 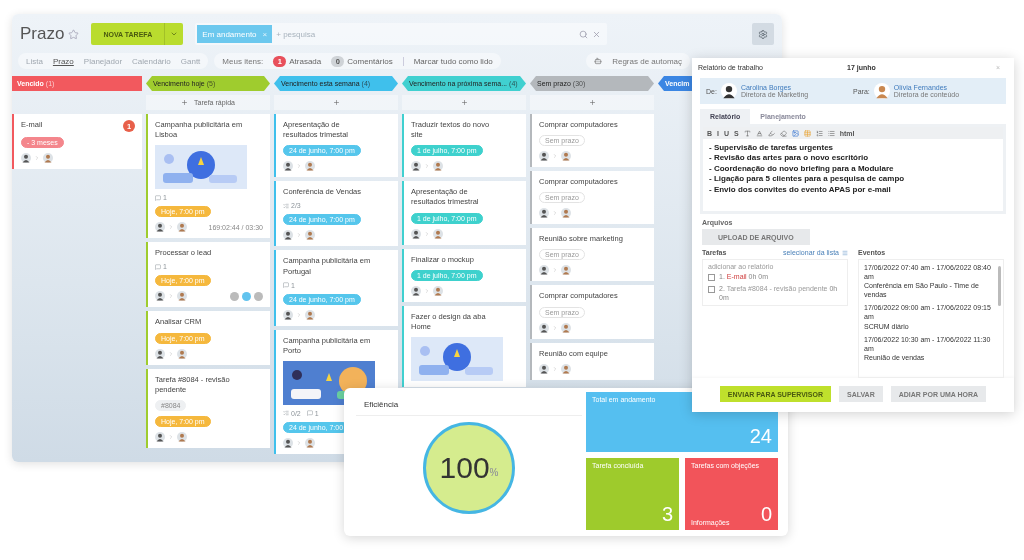 I want to click on efficiency-gauge: 100%, so click(x=469, y=468).